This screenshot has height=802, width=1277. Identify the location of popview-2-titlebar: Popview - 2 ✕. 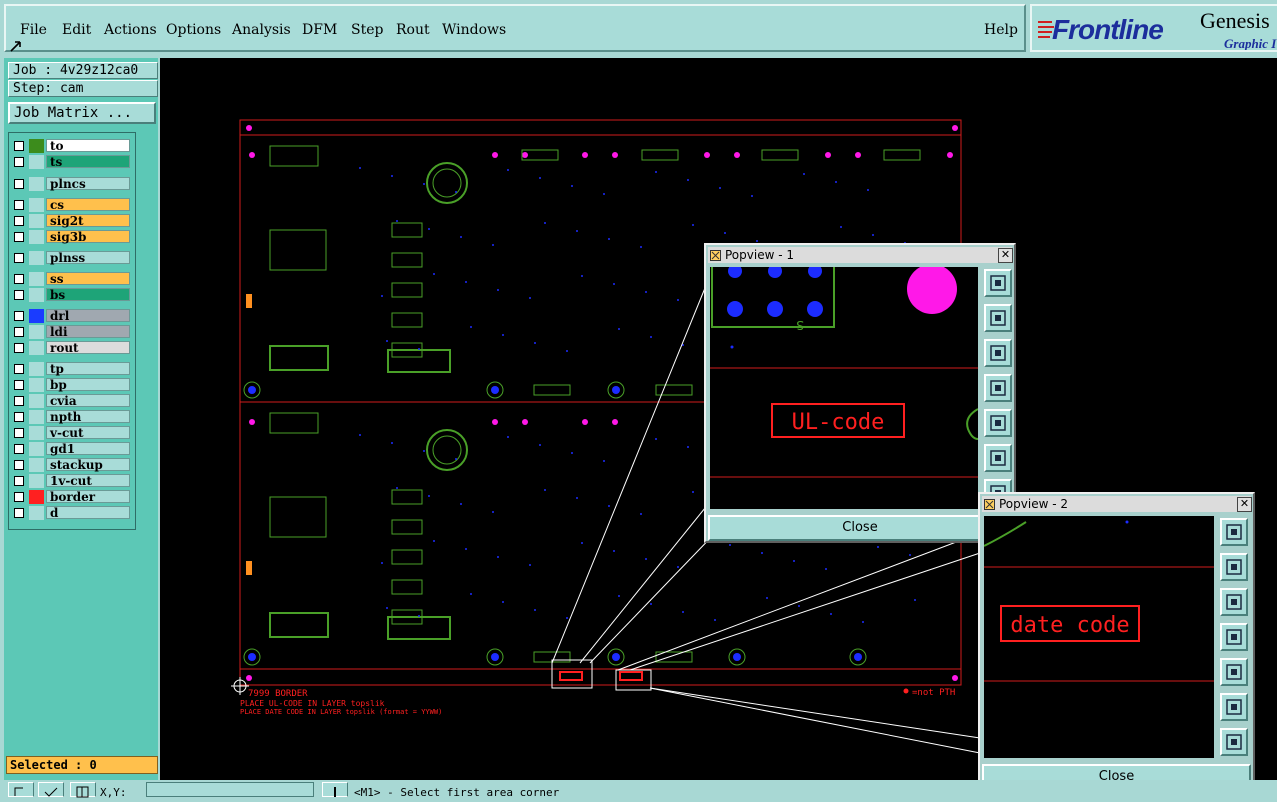
(1117, 504).